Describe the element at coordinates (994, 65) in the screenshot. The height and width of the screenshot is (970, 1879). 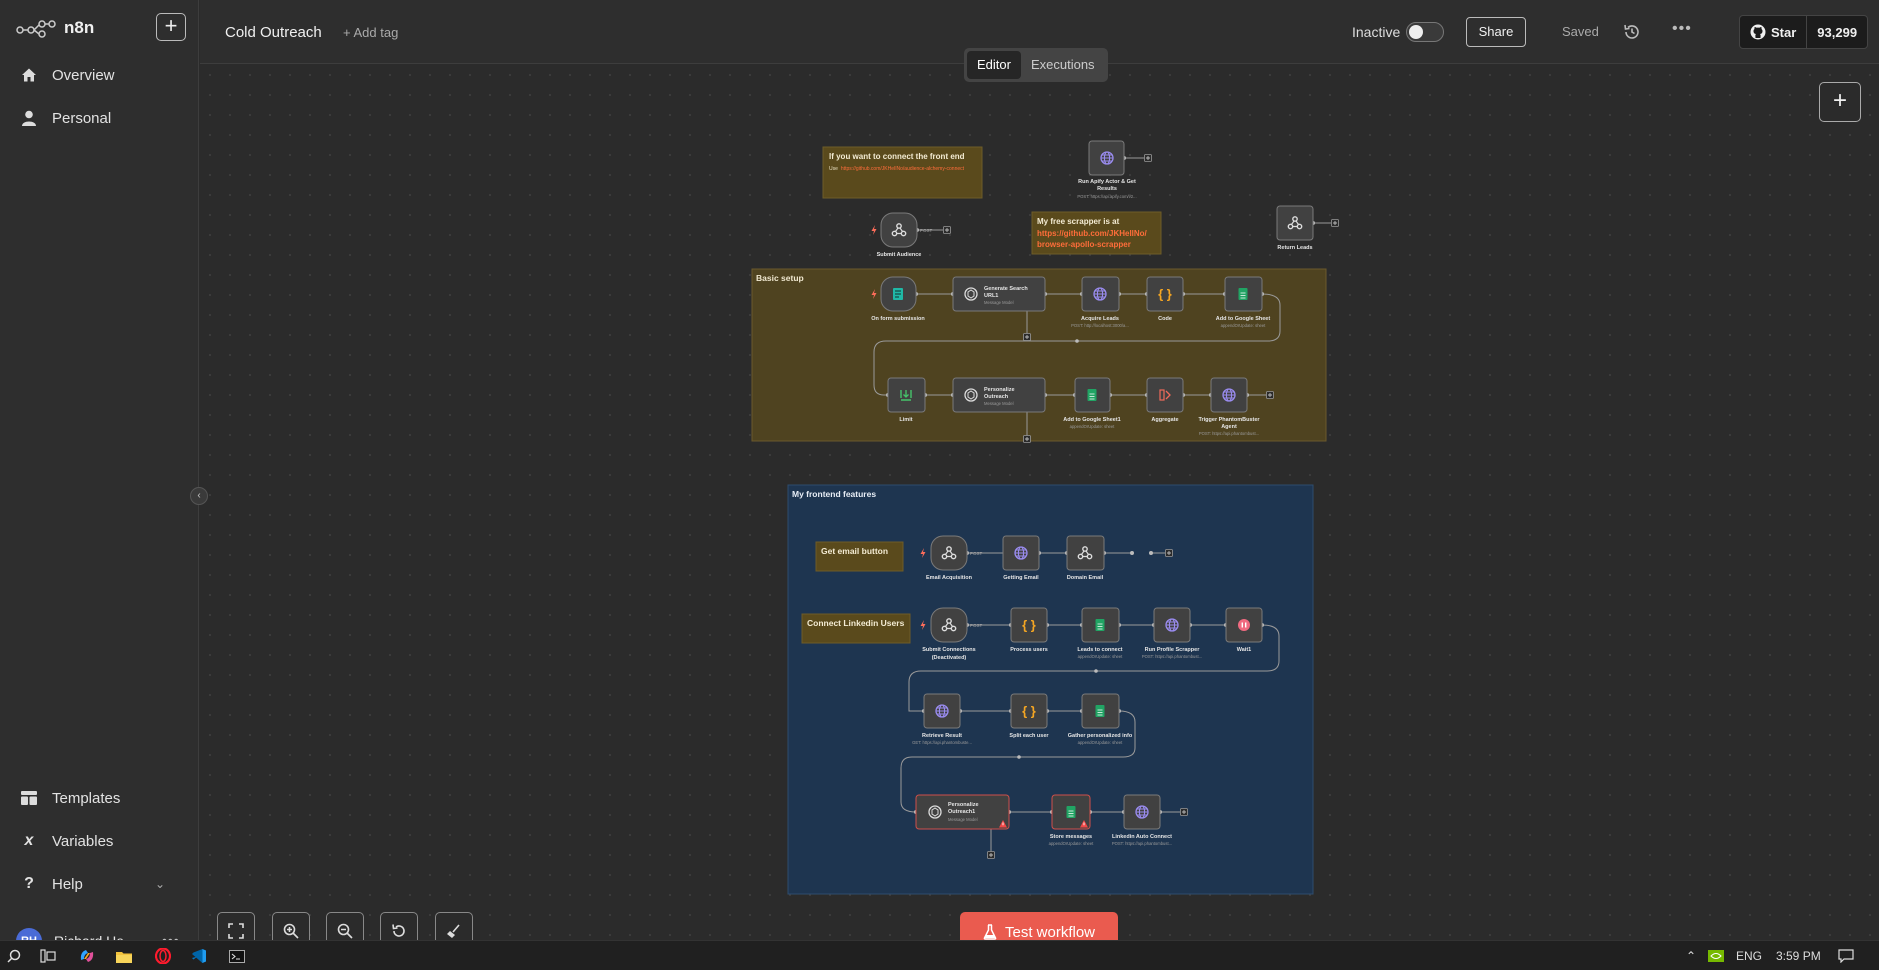
I see `tab-editor: Editor` at that location.